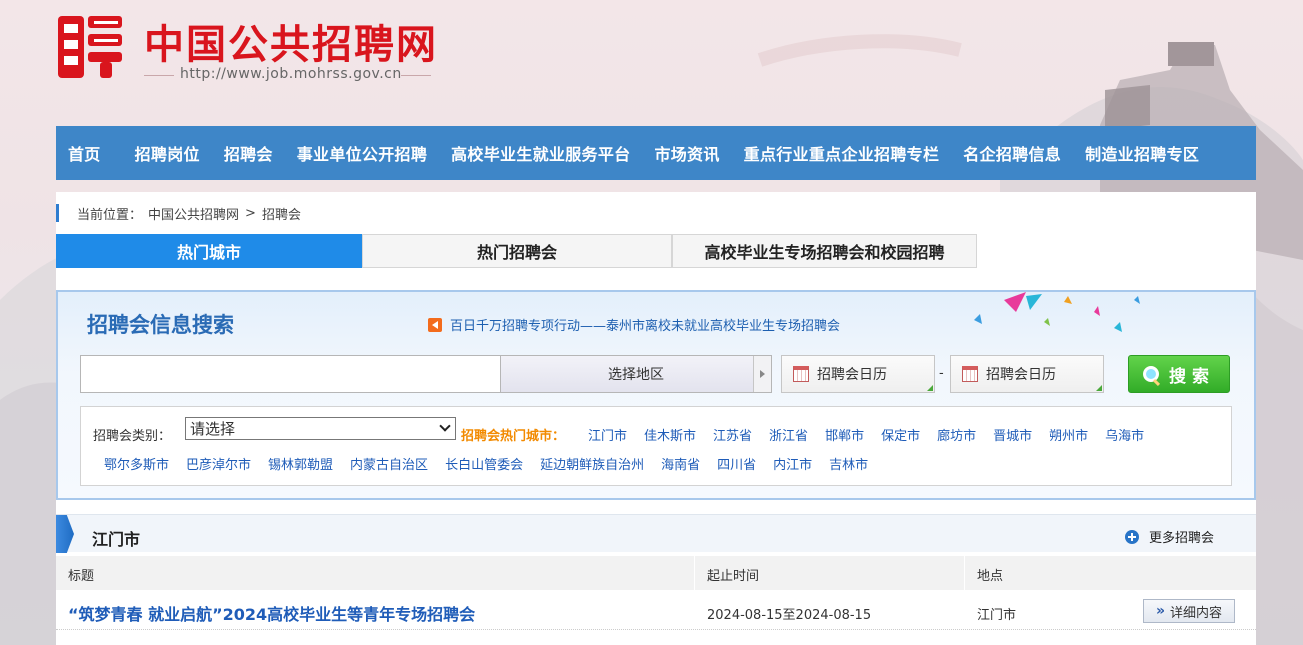  What do you see at coordinates (990, 576) in the screenshot?
I see `column-location: 地点` at bounding box center [990, 576].